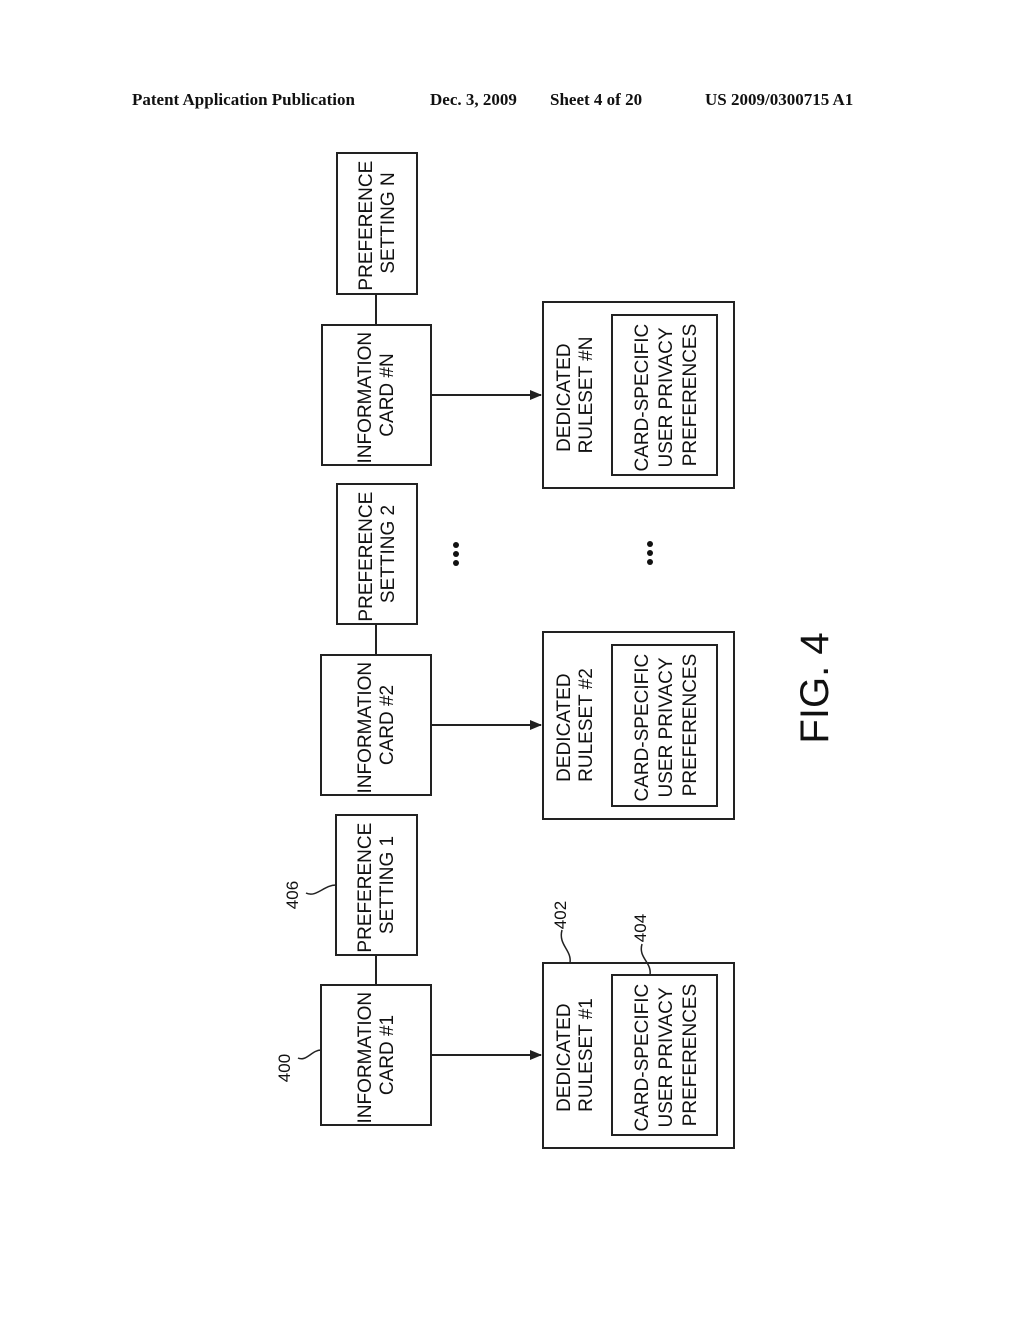 Image resolution: width=1024 pixels, height=1320 pixels. I want to click on ref-406: 406, so click(292, 895).